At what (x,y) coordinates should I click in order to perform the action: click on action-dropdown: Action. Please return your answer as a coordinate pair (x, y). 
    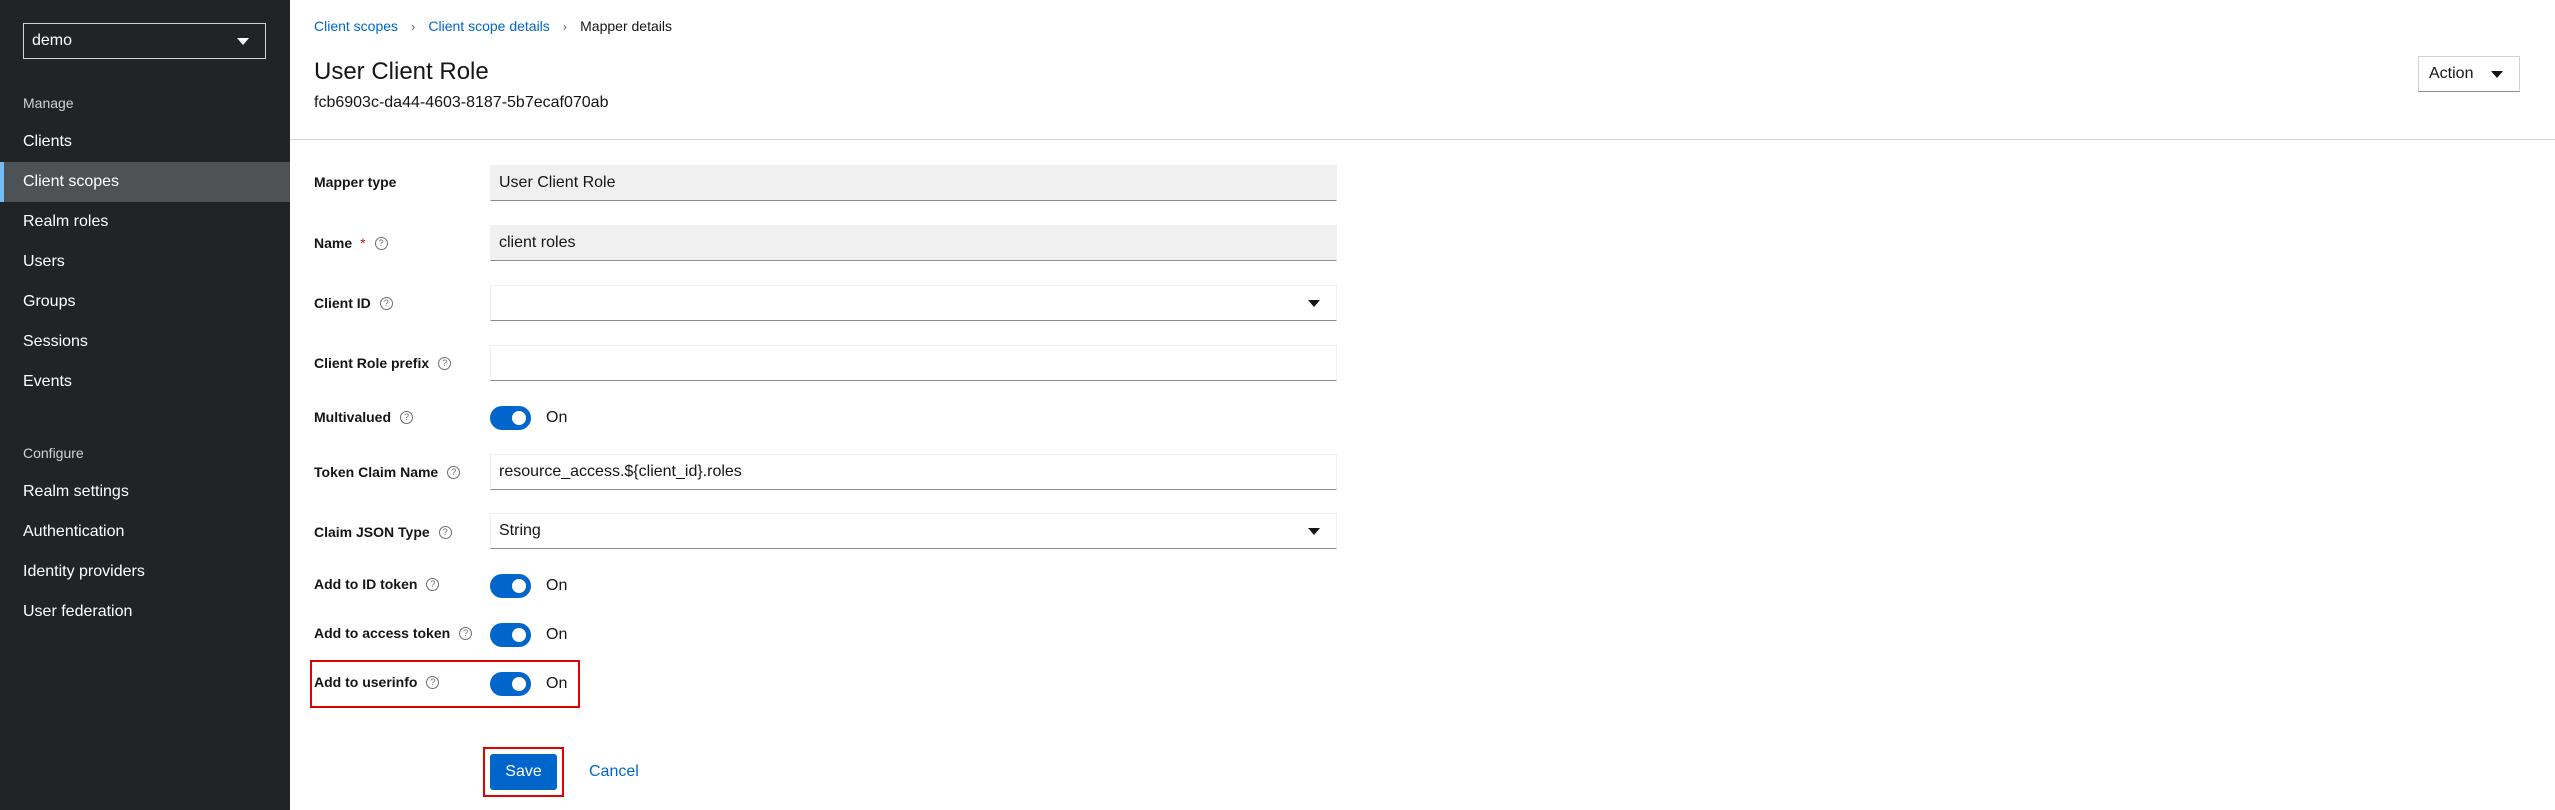
    Looking at the image, I should click on (2469, 74).